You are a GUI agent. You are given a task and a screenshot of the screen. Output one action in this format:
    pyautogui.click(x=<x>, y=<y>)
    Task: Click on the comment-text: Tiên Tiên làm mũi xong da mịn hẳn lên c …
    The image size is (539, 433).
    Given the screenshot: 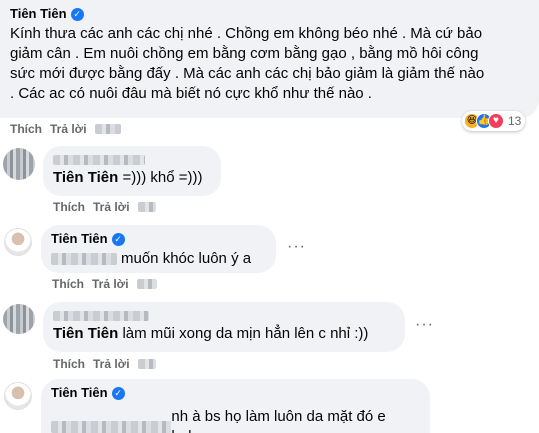 What is the action you would take?
    pyautogui.click(x=224, y=334)
    